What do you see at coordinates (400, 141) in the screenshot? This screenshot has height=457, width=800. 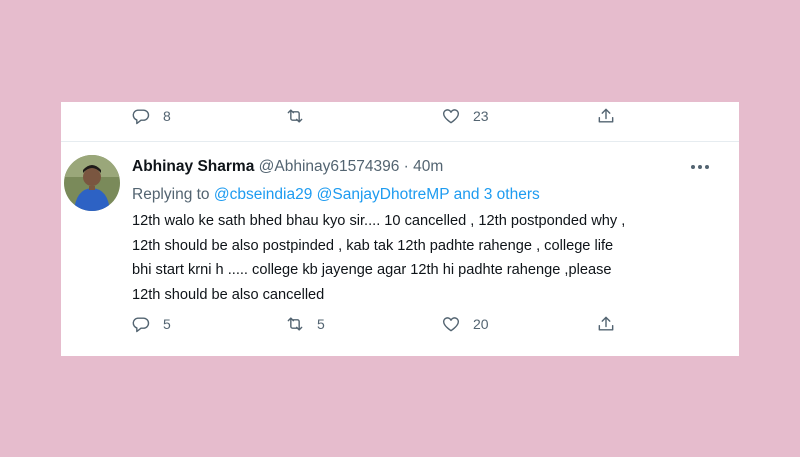 I see `tweet-divider` at bounding box center [400, 141].